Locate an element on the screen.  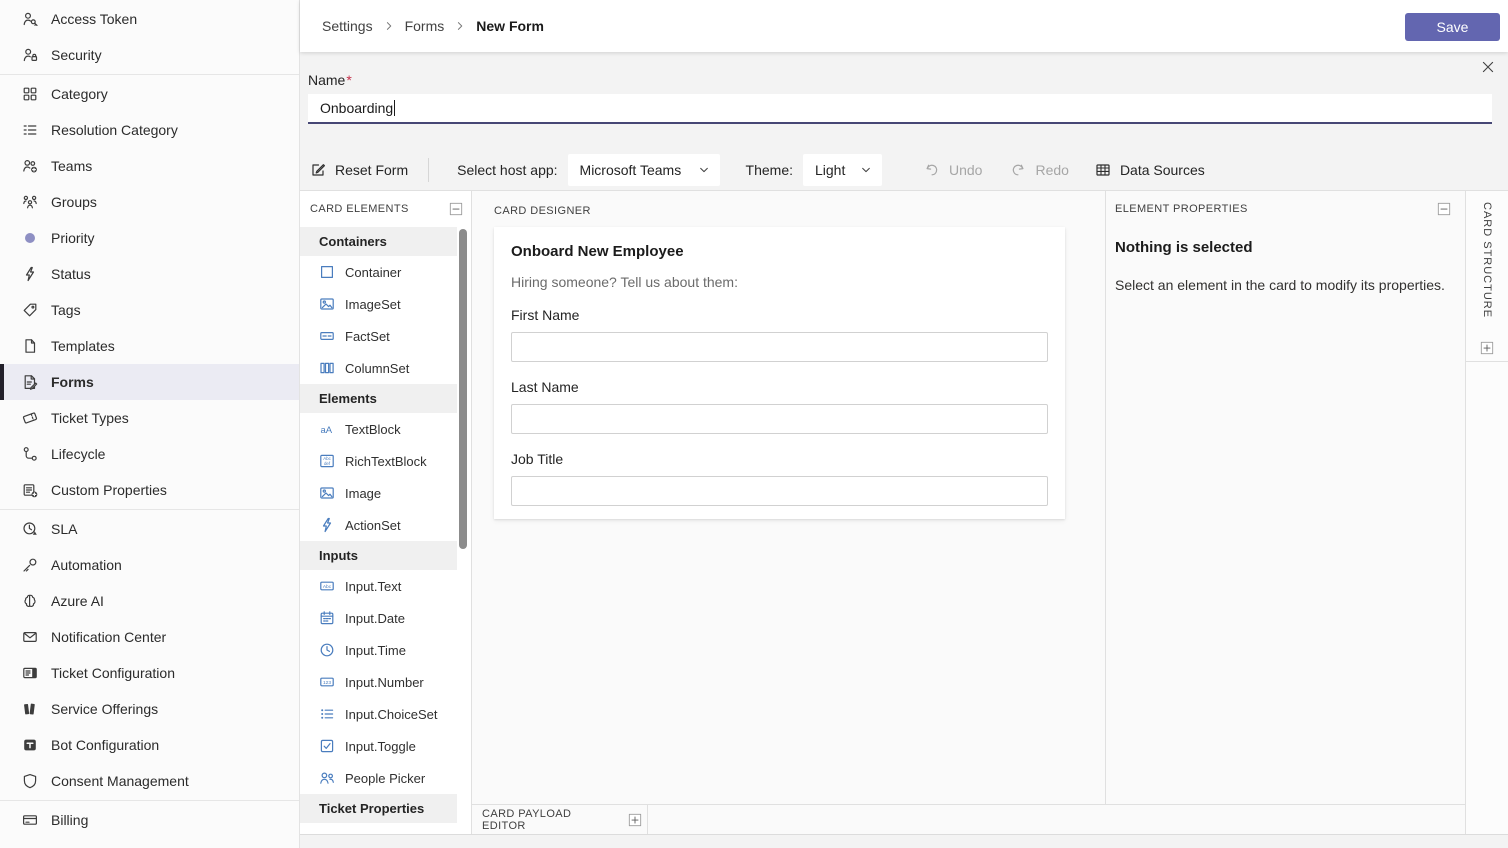
element-item-image: Image is located at coordinates (385, 493).